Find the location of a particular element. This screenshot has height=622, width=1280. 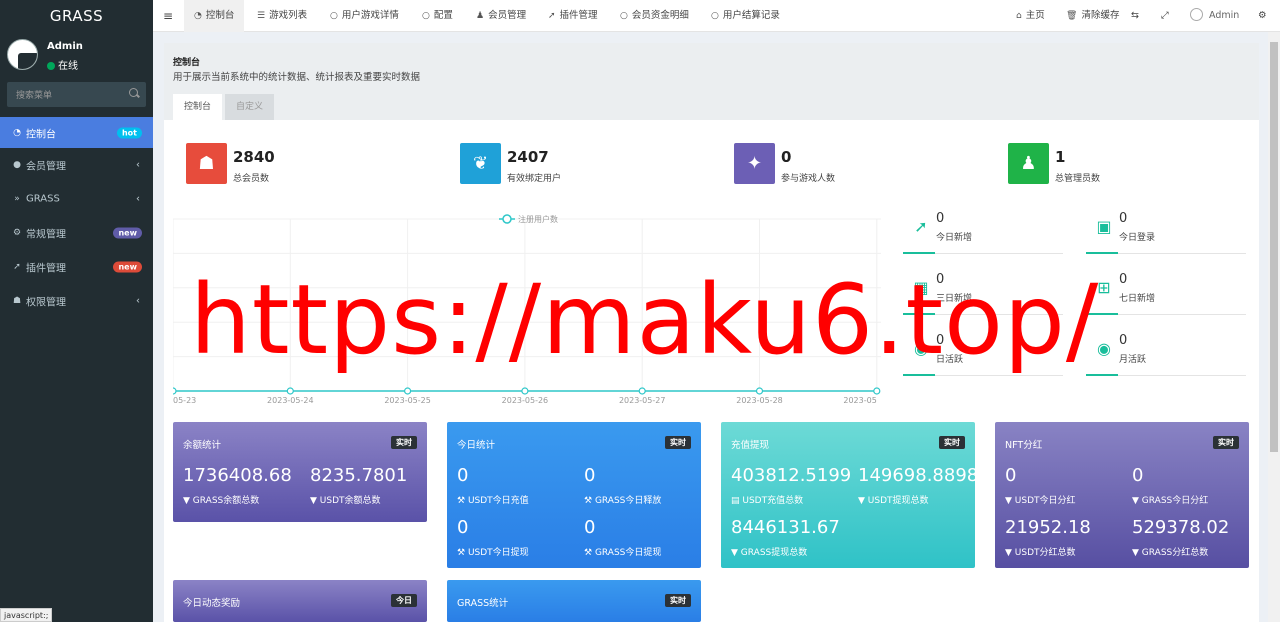

tab-dashboard: ◔ 控制台 is located at coordinates (214, 16).